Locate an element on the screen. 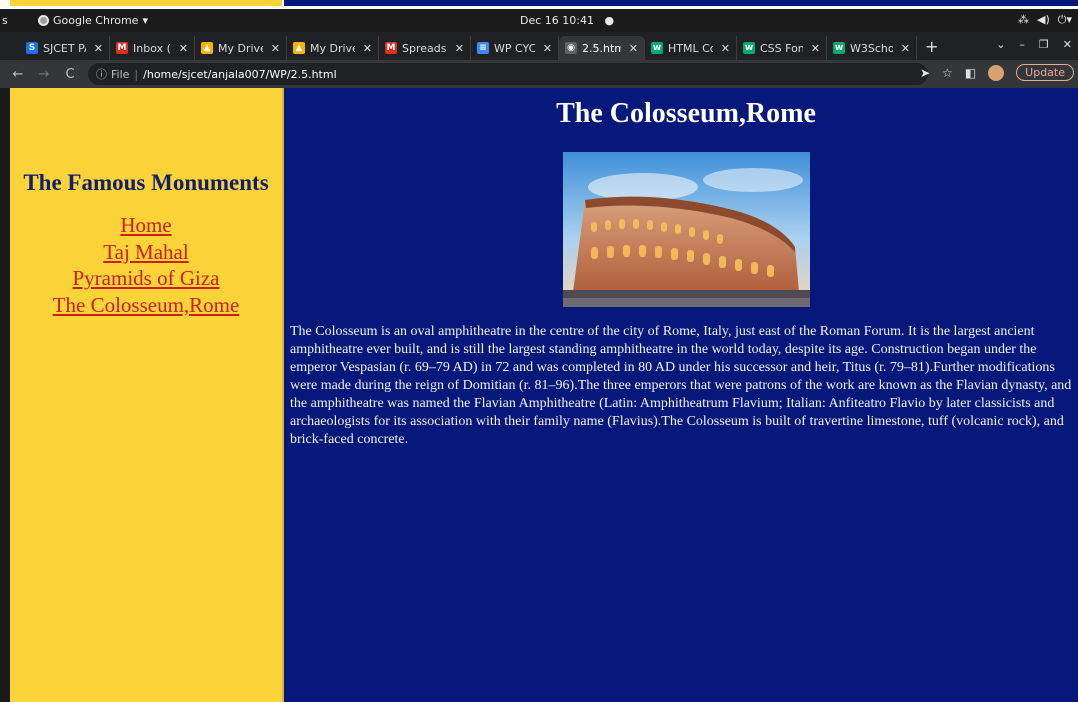 This screenshot has height=702, width=1078. tab-3: ▲ My Drive ✕ is located at coordinates (333, 48).